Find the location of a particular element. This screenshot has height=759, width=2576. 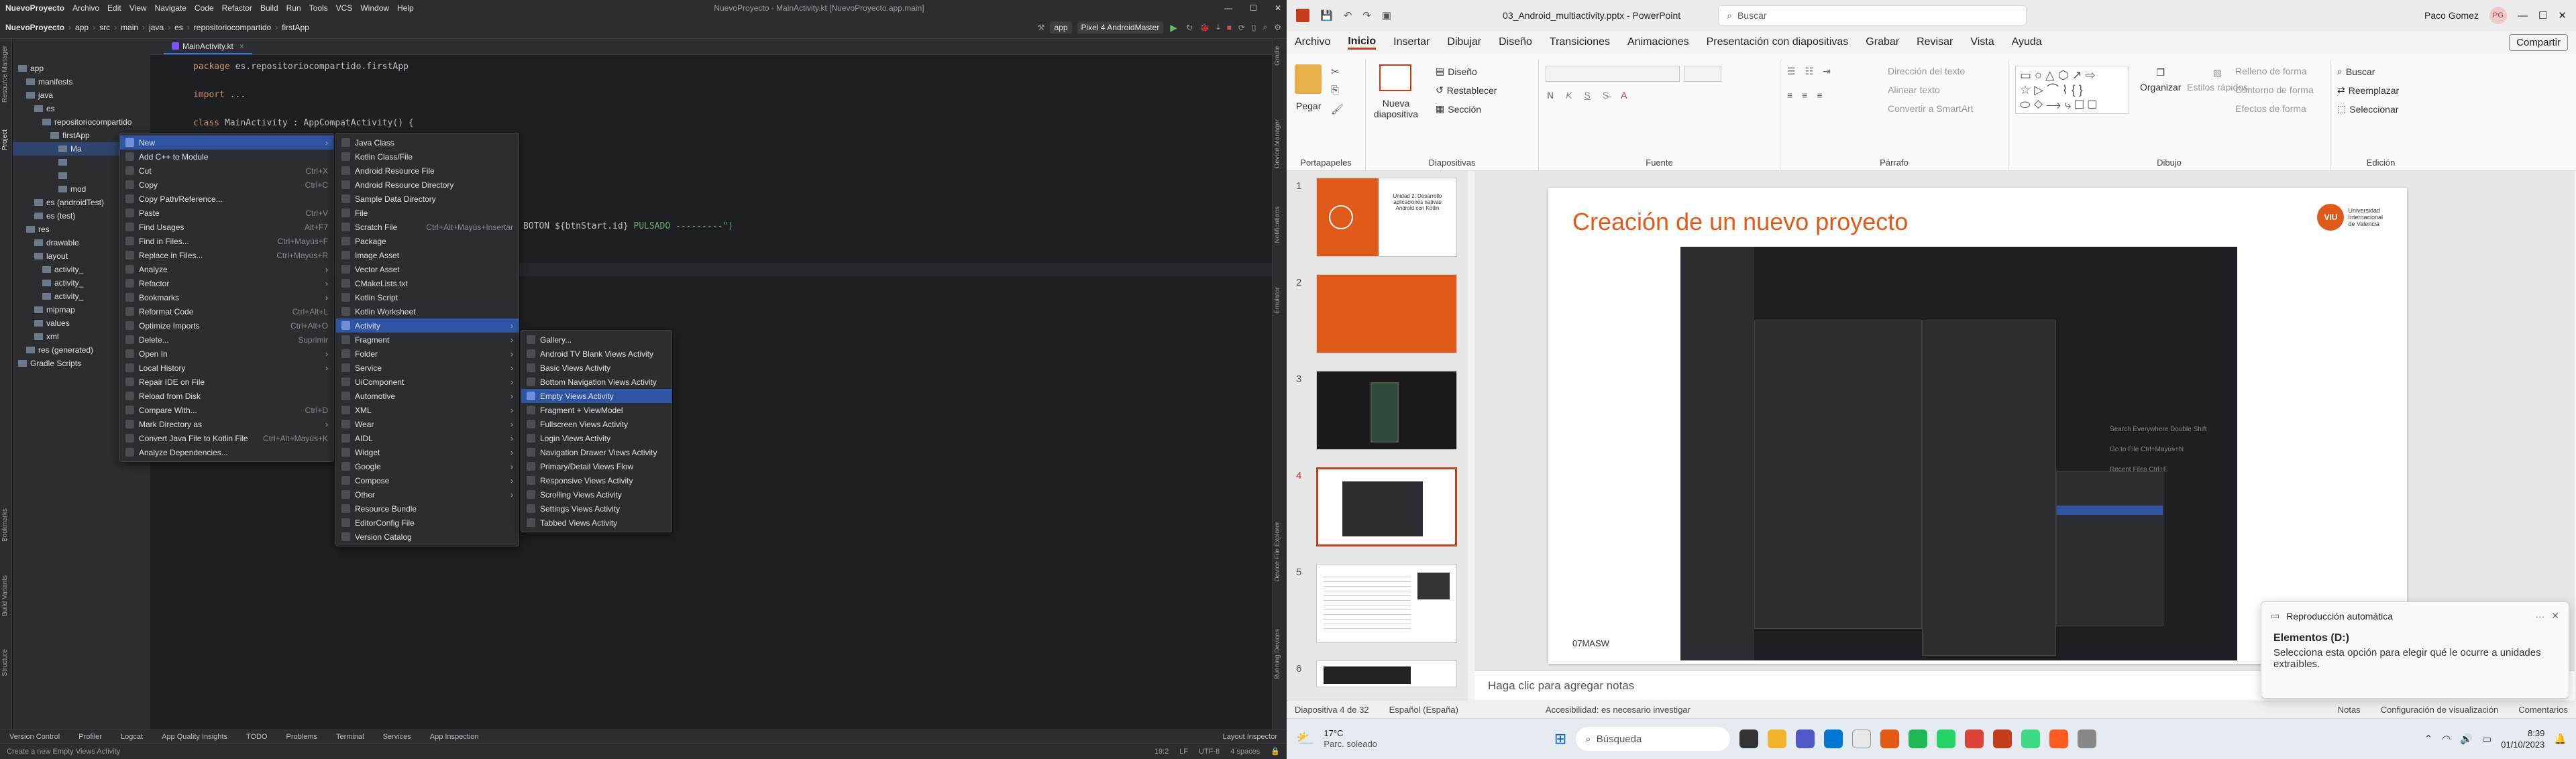

italic-button: K is located at coordinates (1569, 95).